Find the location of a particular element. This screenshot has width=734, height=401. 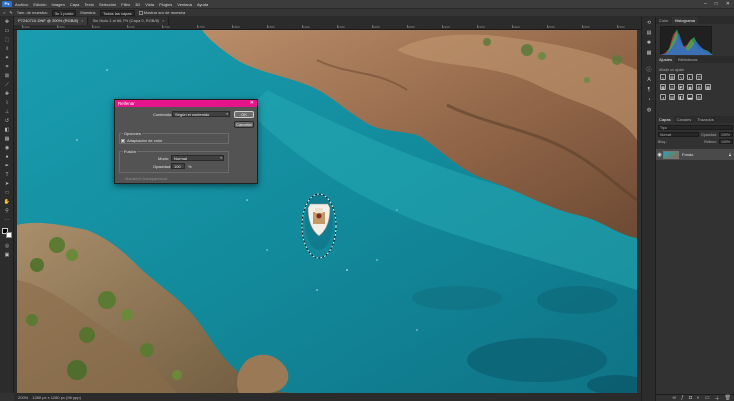

delete-layer-icon: 🗑︎ is located at coordinates (728, 398).